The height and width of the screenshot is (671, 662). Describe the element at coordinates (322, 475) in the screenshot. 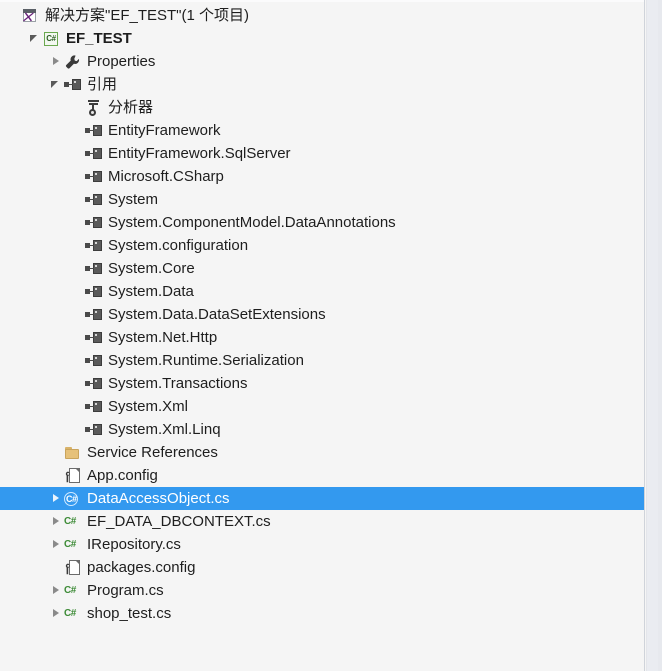

I see `tree-row: App.config` at that location.